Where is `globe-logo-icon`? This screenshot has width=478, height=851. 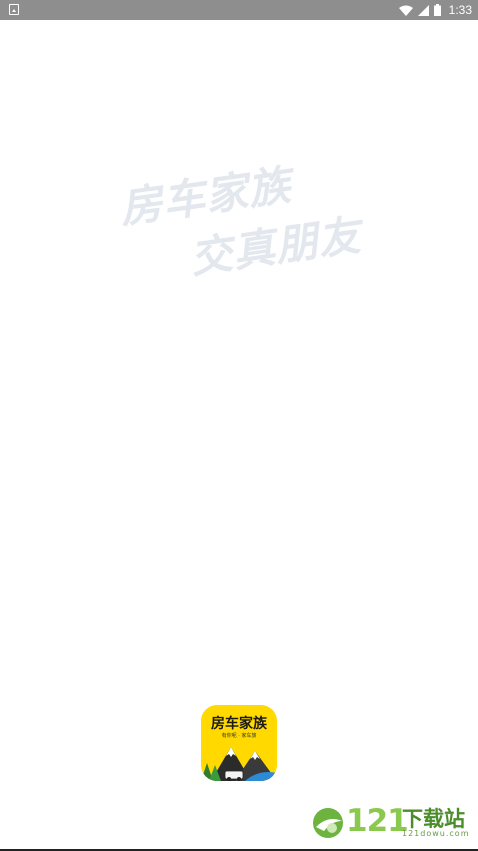
globe-logo-icon is located at coordinates (328, 823).